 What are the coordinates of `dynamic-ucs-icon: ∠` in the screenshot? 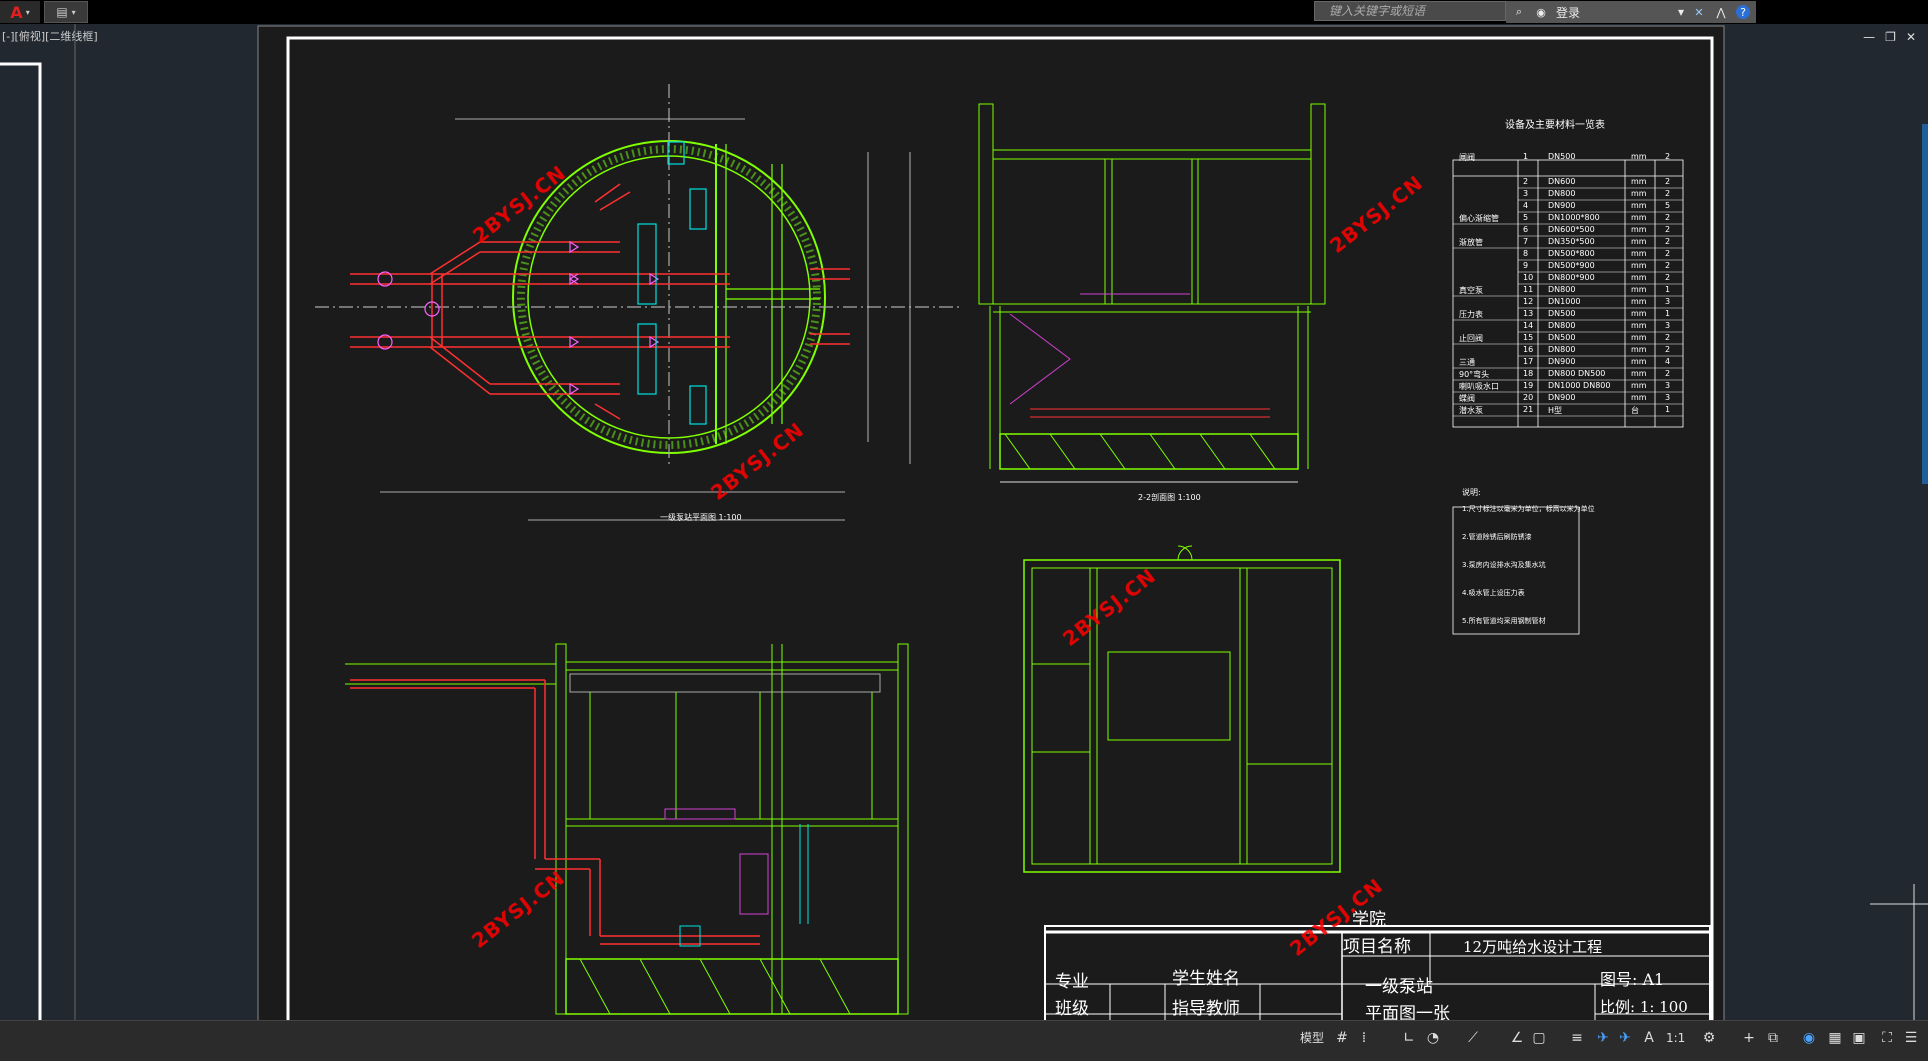 It's located at (1517, 1038).